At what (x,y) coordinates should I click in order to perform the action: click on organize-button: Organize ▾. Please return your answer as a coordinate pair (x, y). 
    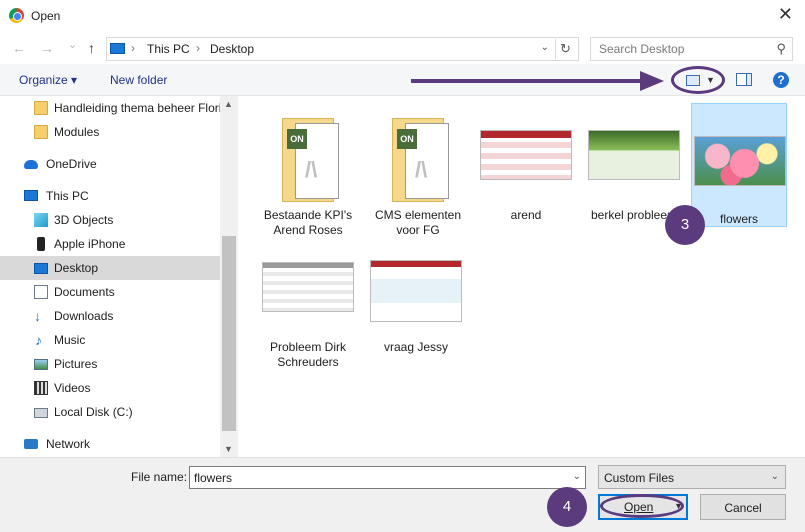
    Looking at the image, I should click on (48, 80).